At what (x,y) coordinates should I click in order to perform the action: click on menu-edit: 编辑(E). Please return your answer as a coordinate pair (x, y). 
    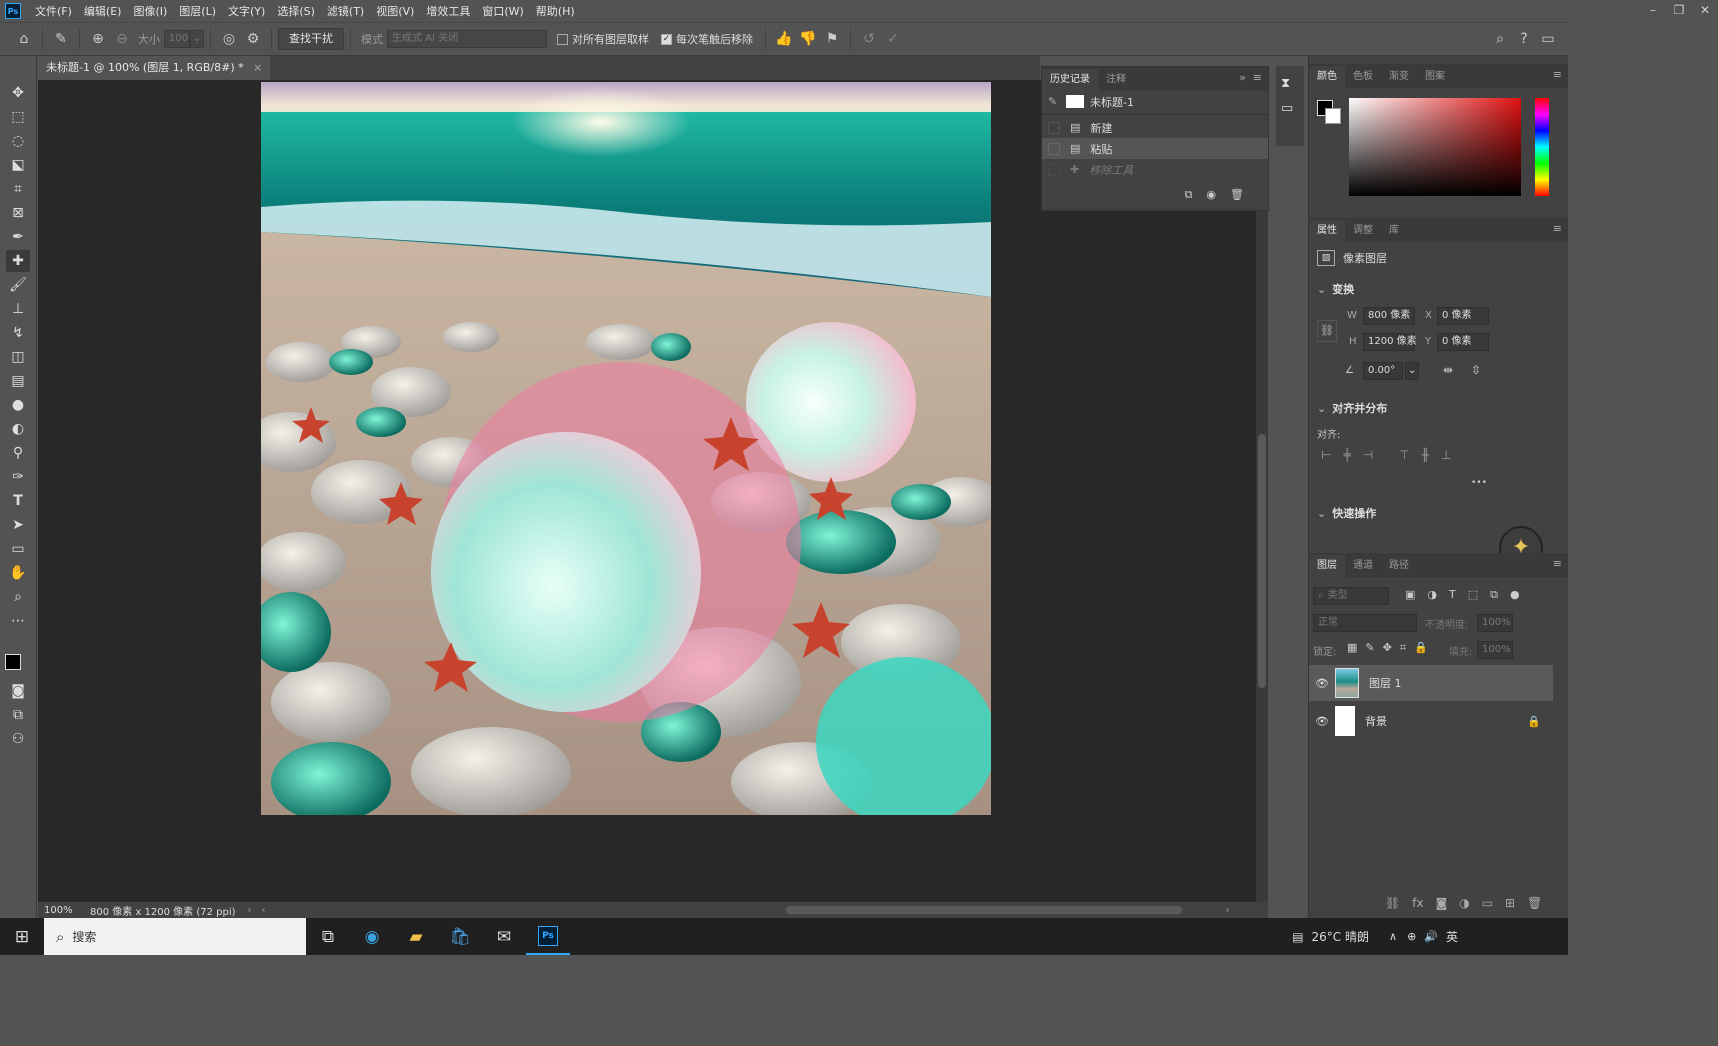
    Looking at the image, I should click on (103, 11).